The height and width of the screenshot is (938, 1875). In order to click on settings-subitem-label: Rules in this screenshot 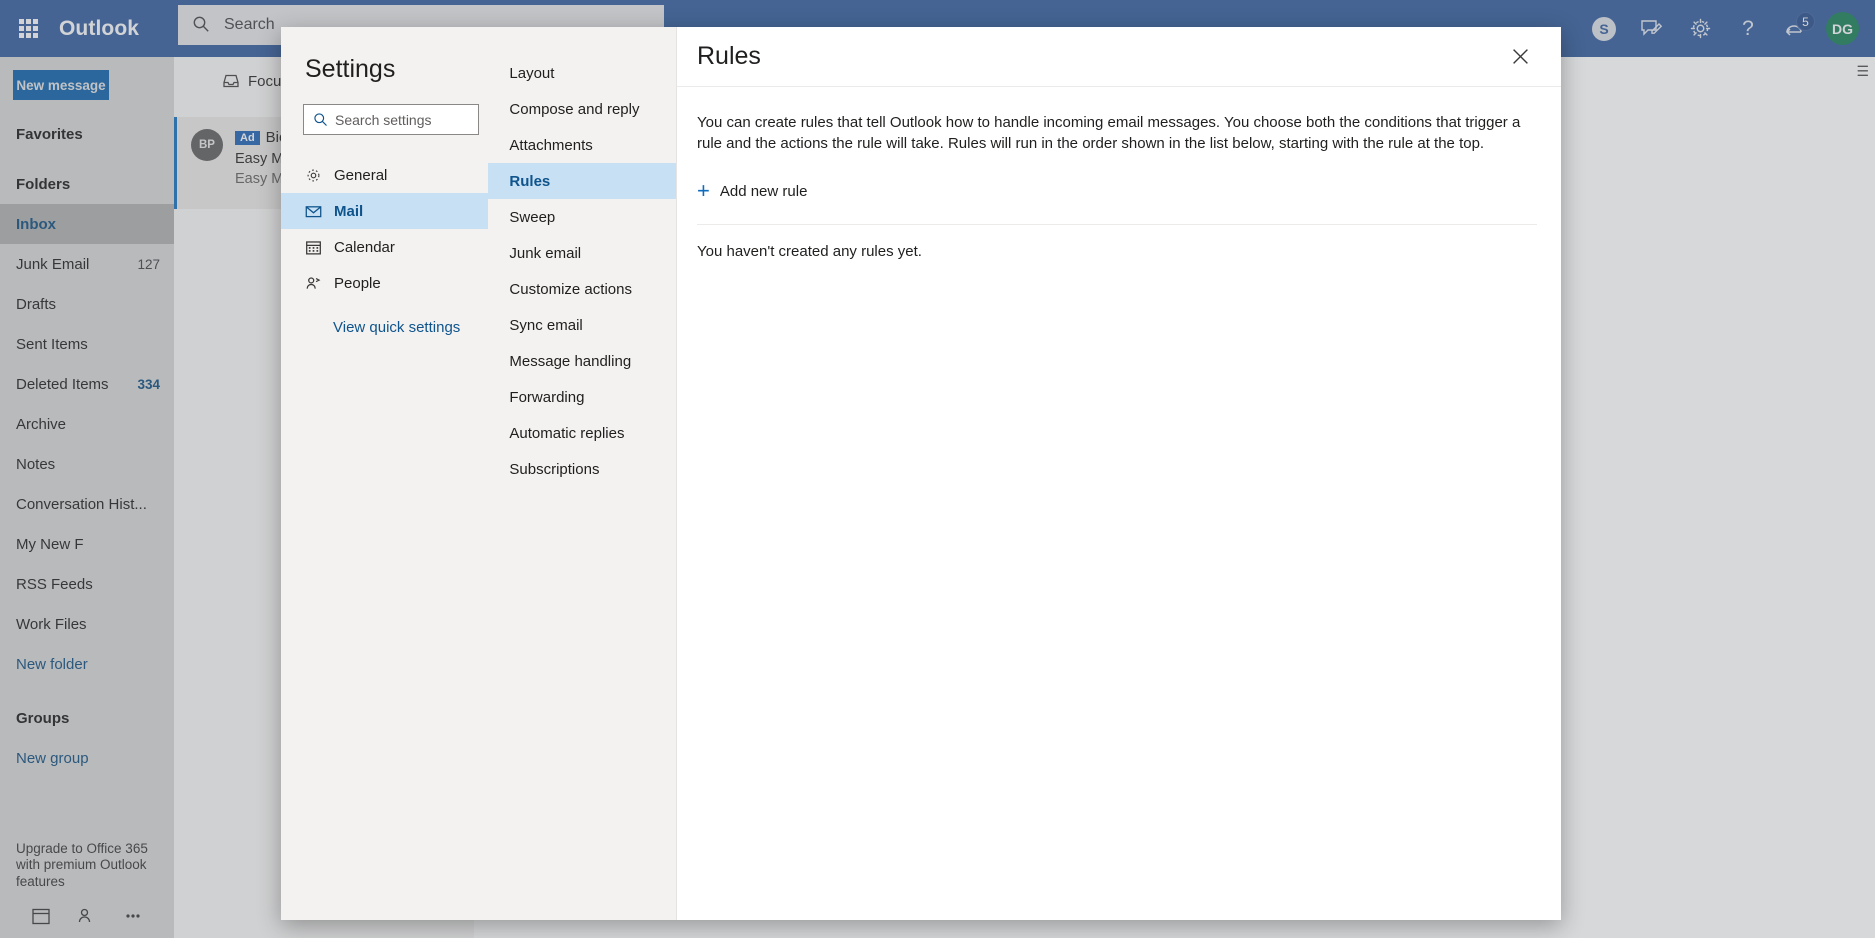, I will do `click(530, 181)`.